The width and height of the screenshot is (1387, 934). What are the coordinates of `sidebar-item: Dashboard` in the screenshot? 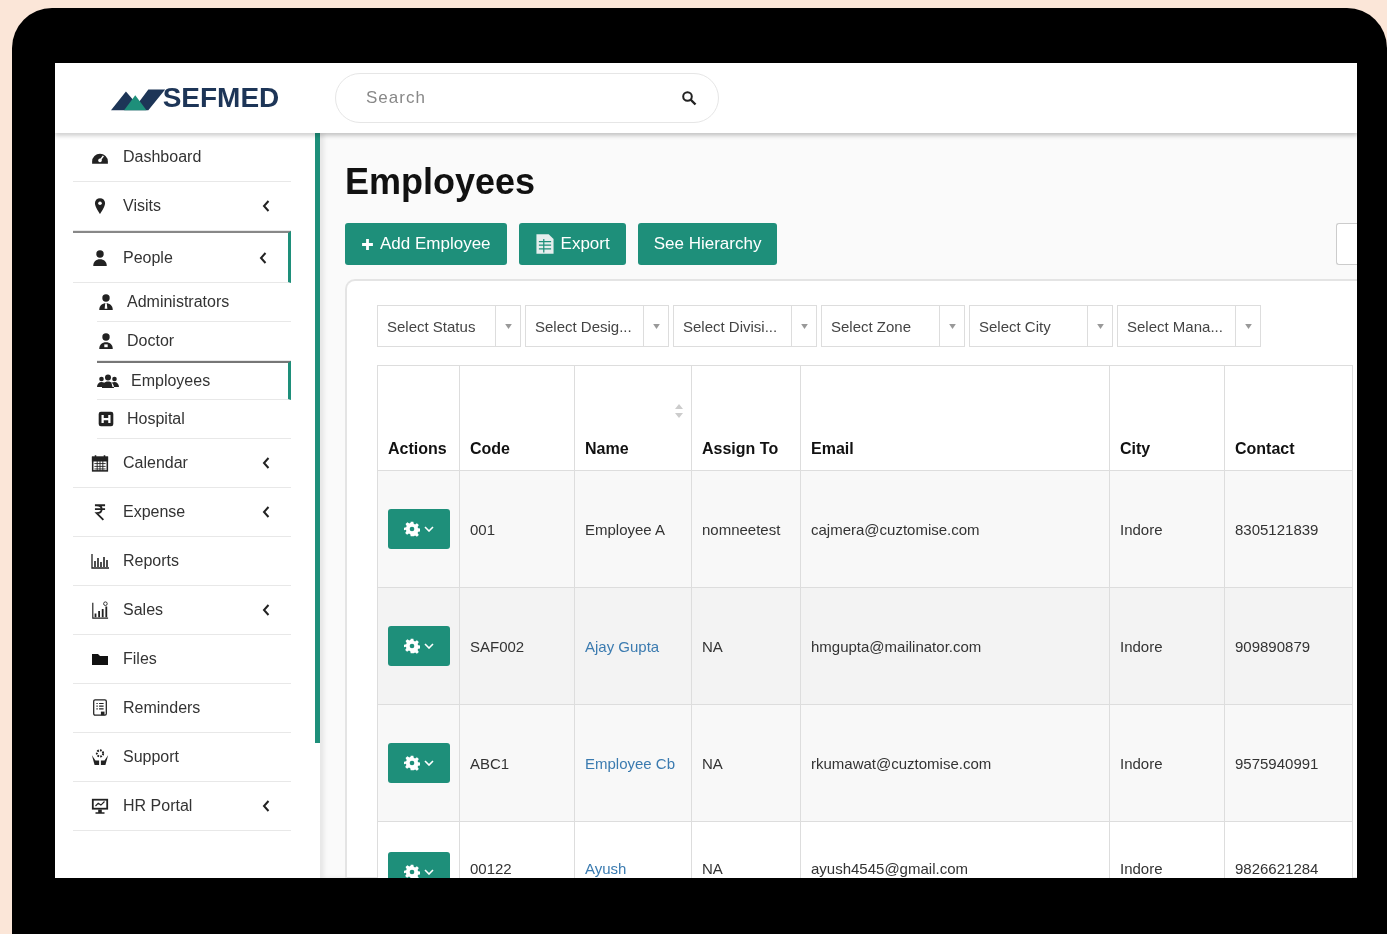 It's located at (182, 157).